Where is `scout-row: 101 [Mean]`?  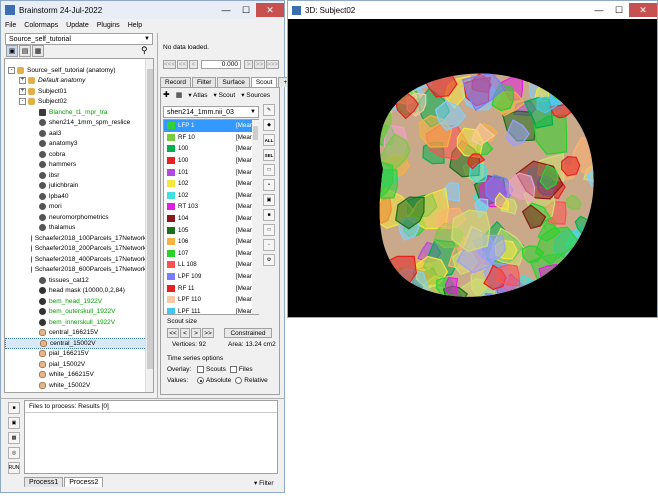
scout-row: 101 [Mean] is located at coordinates (211, 172).